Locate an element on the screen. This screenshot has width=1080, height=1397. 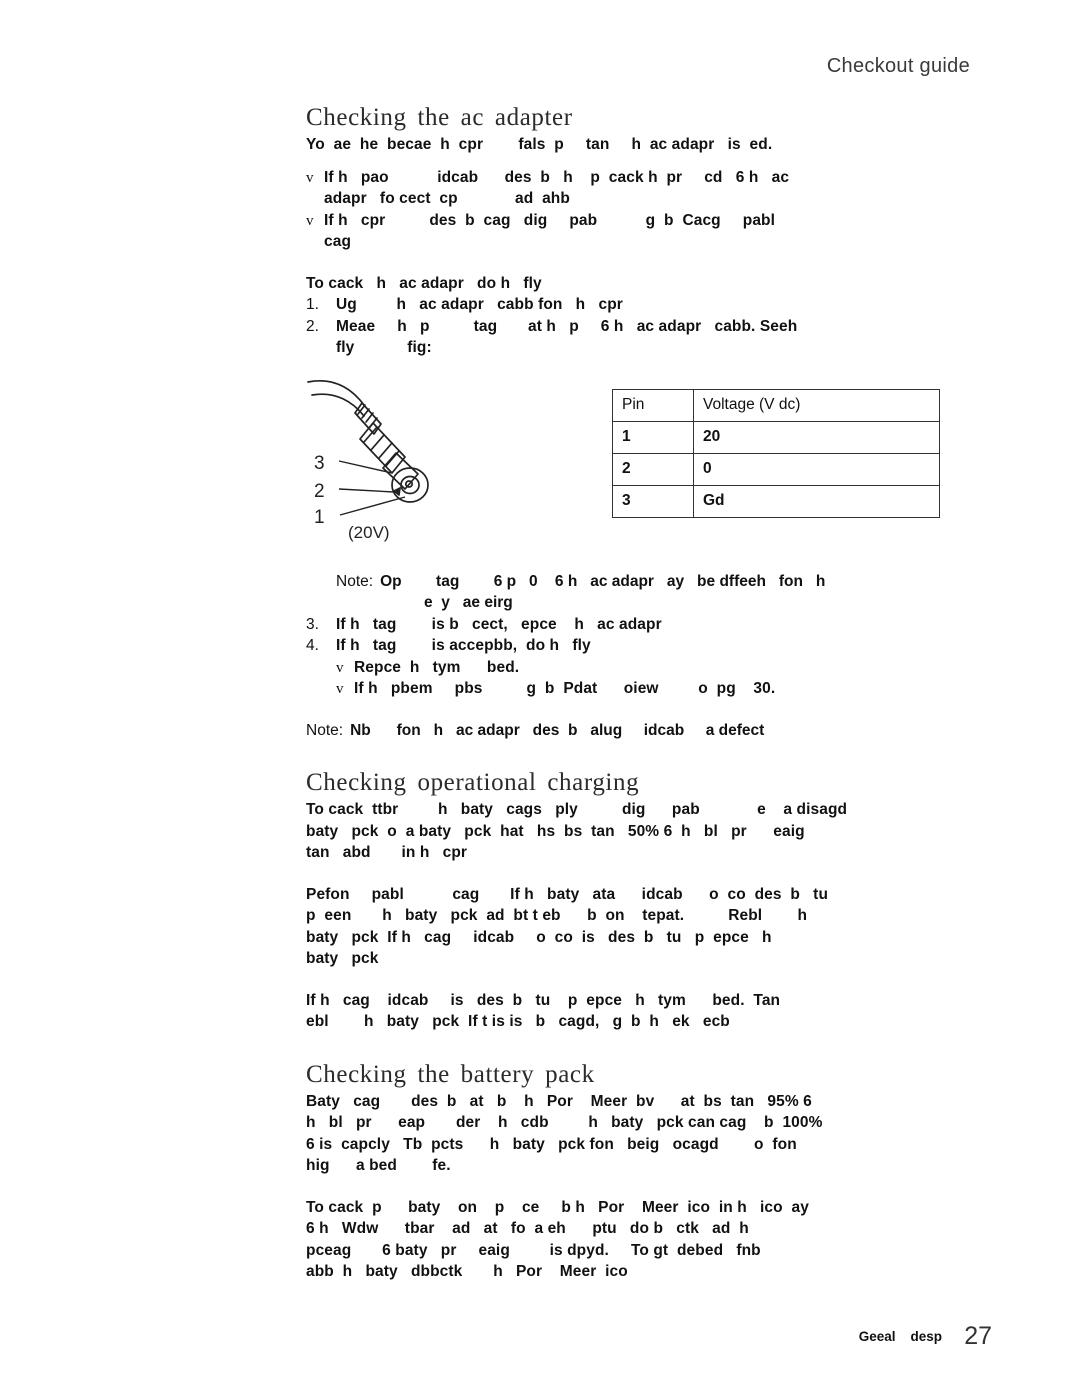
list-item-line: If h pbem pbs g b Pdat oiew o pg 30. is located at coordinates (565, 688).